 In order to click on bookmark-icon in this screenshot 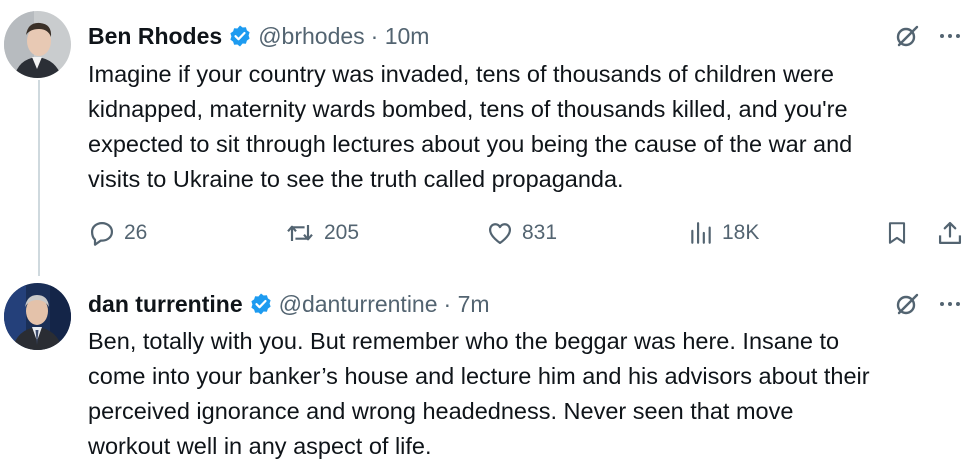, I will do `click(897, 233)`.